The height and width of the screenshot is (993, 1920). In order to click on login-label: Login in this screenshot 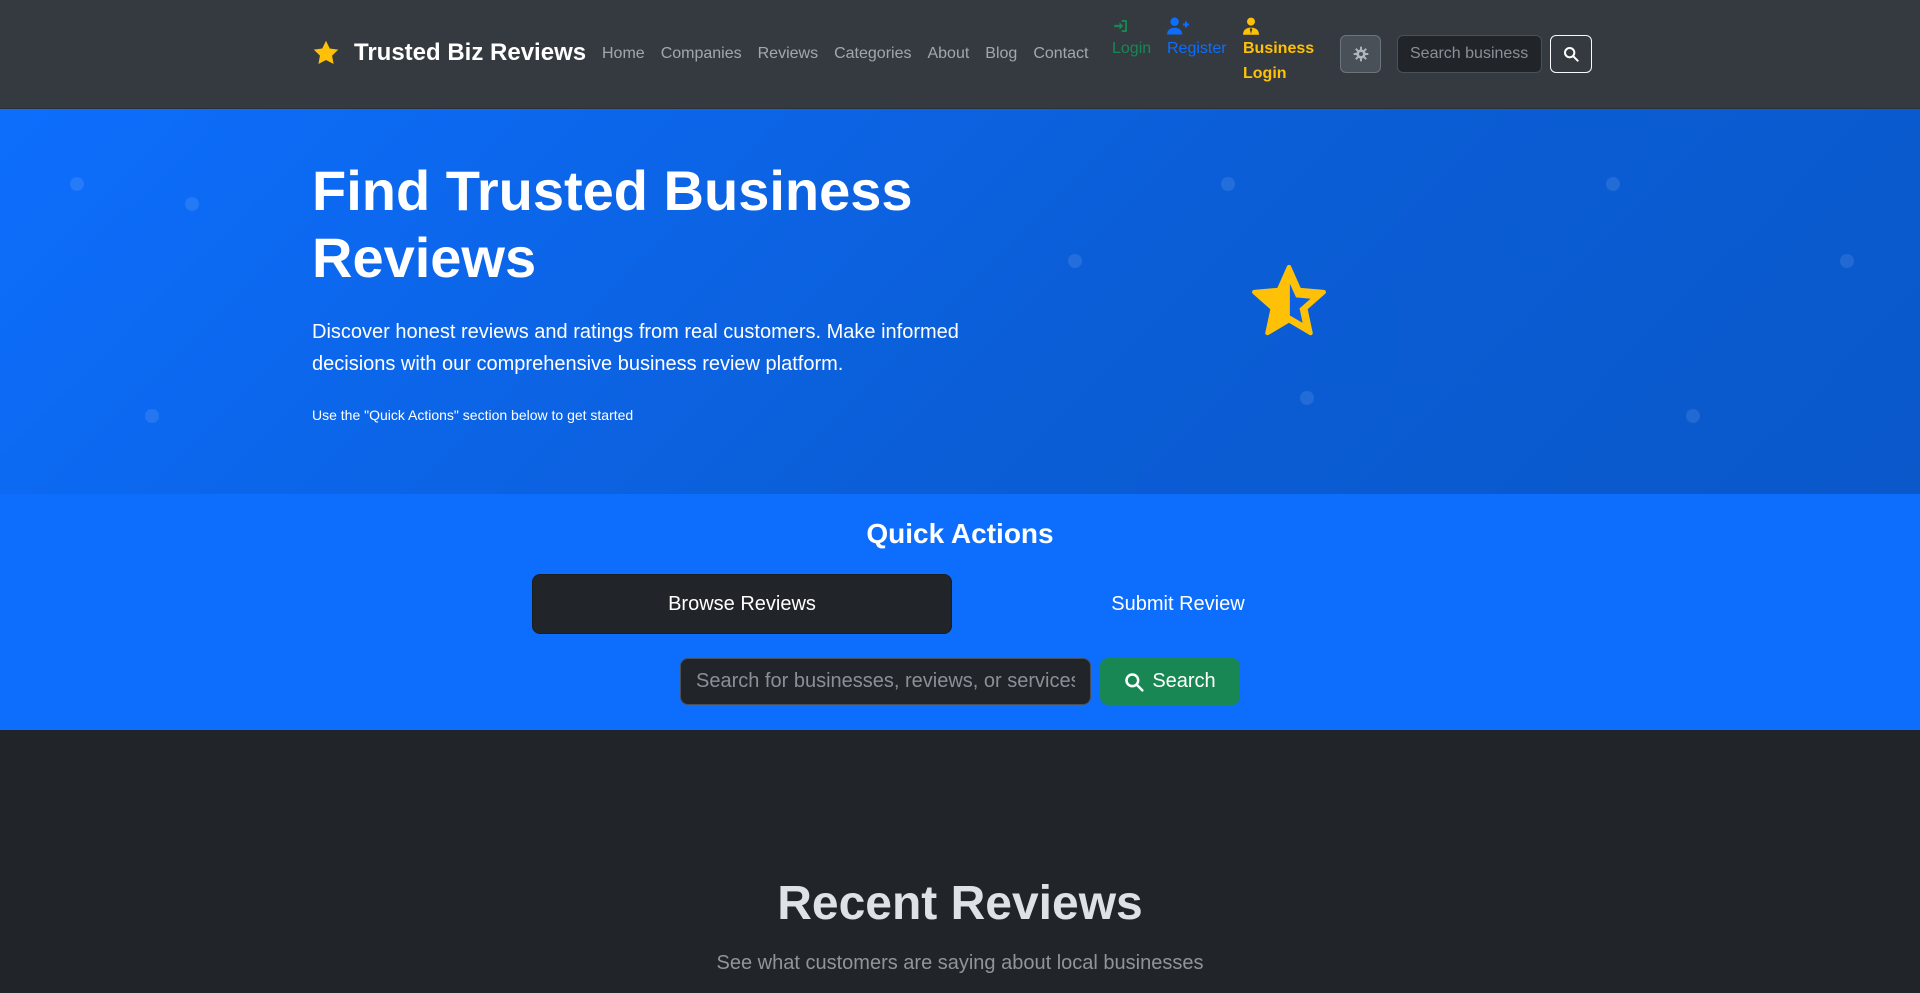, I will do `click(1132, 48)`.